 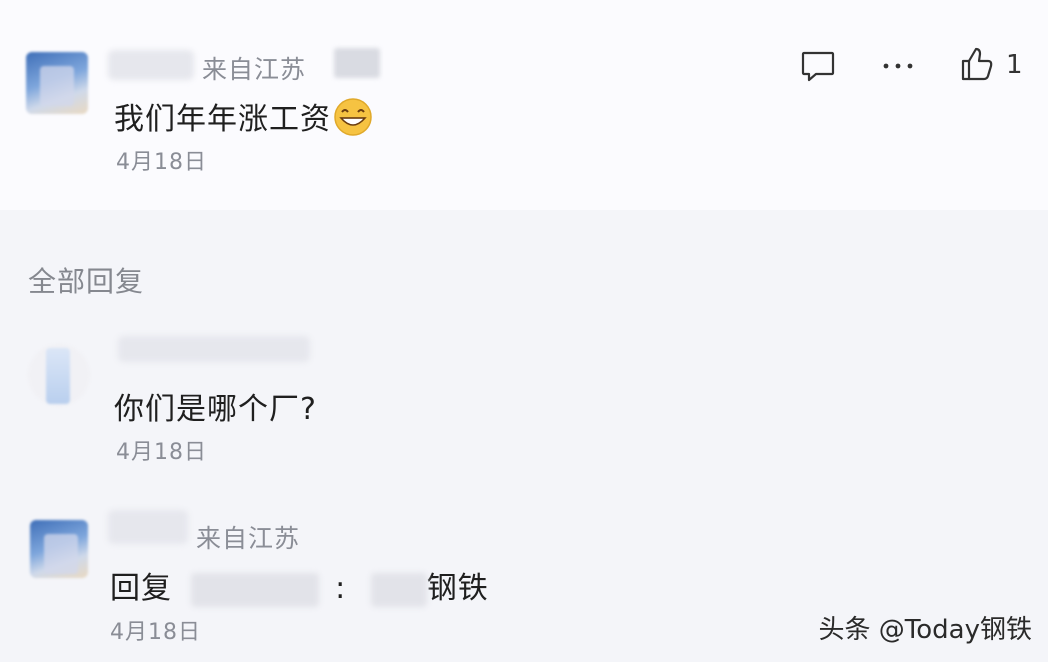 I want to click on comment-date: 4月18日, so click(x=161, y=162).